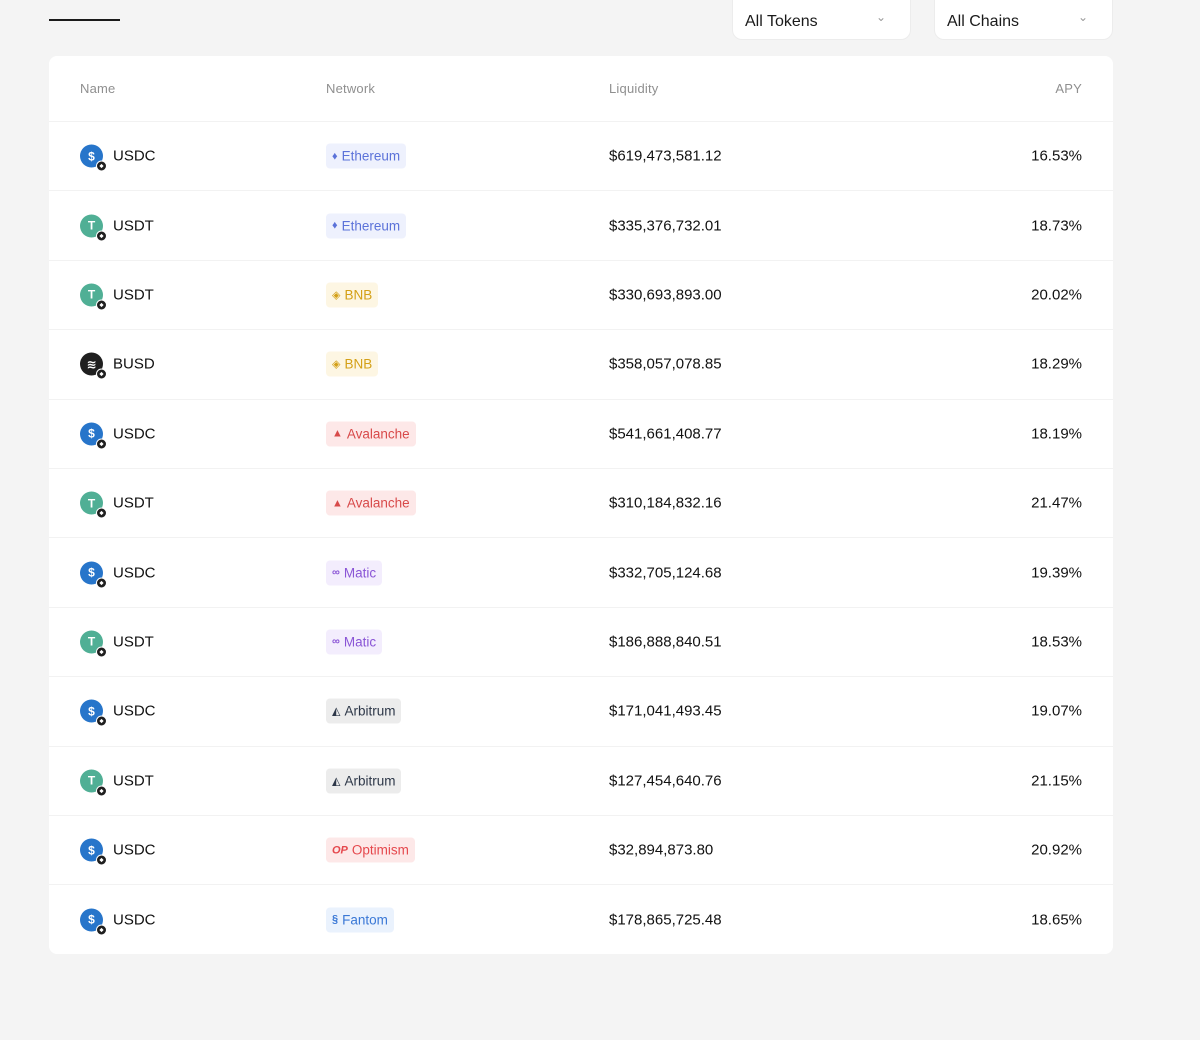 This screenshot has width=1200, height=1040. What do you see at coordinates (84, 20) in the screenshot?
I see `active-tab-indicator` at bounding box center [84, 20].